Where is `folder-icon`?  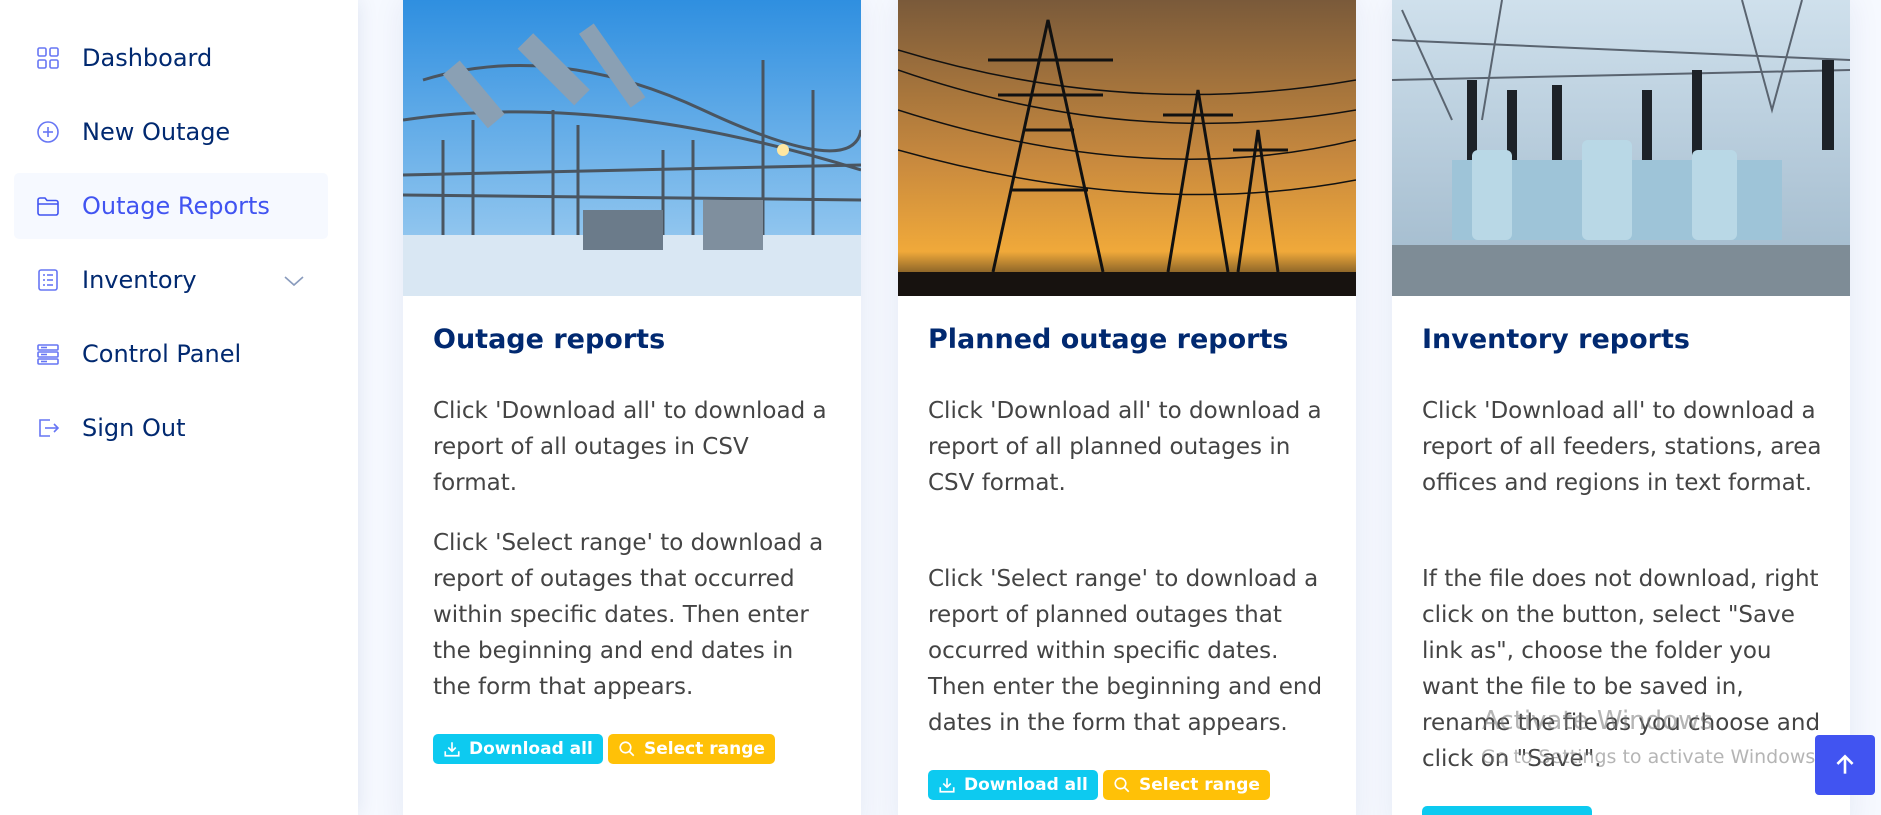
folder-icon is located at coordinates (48, 206).